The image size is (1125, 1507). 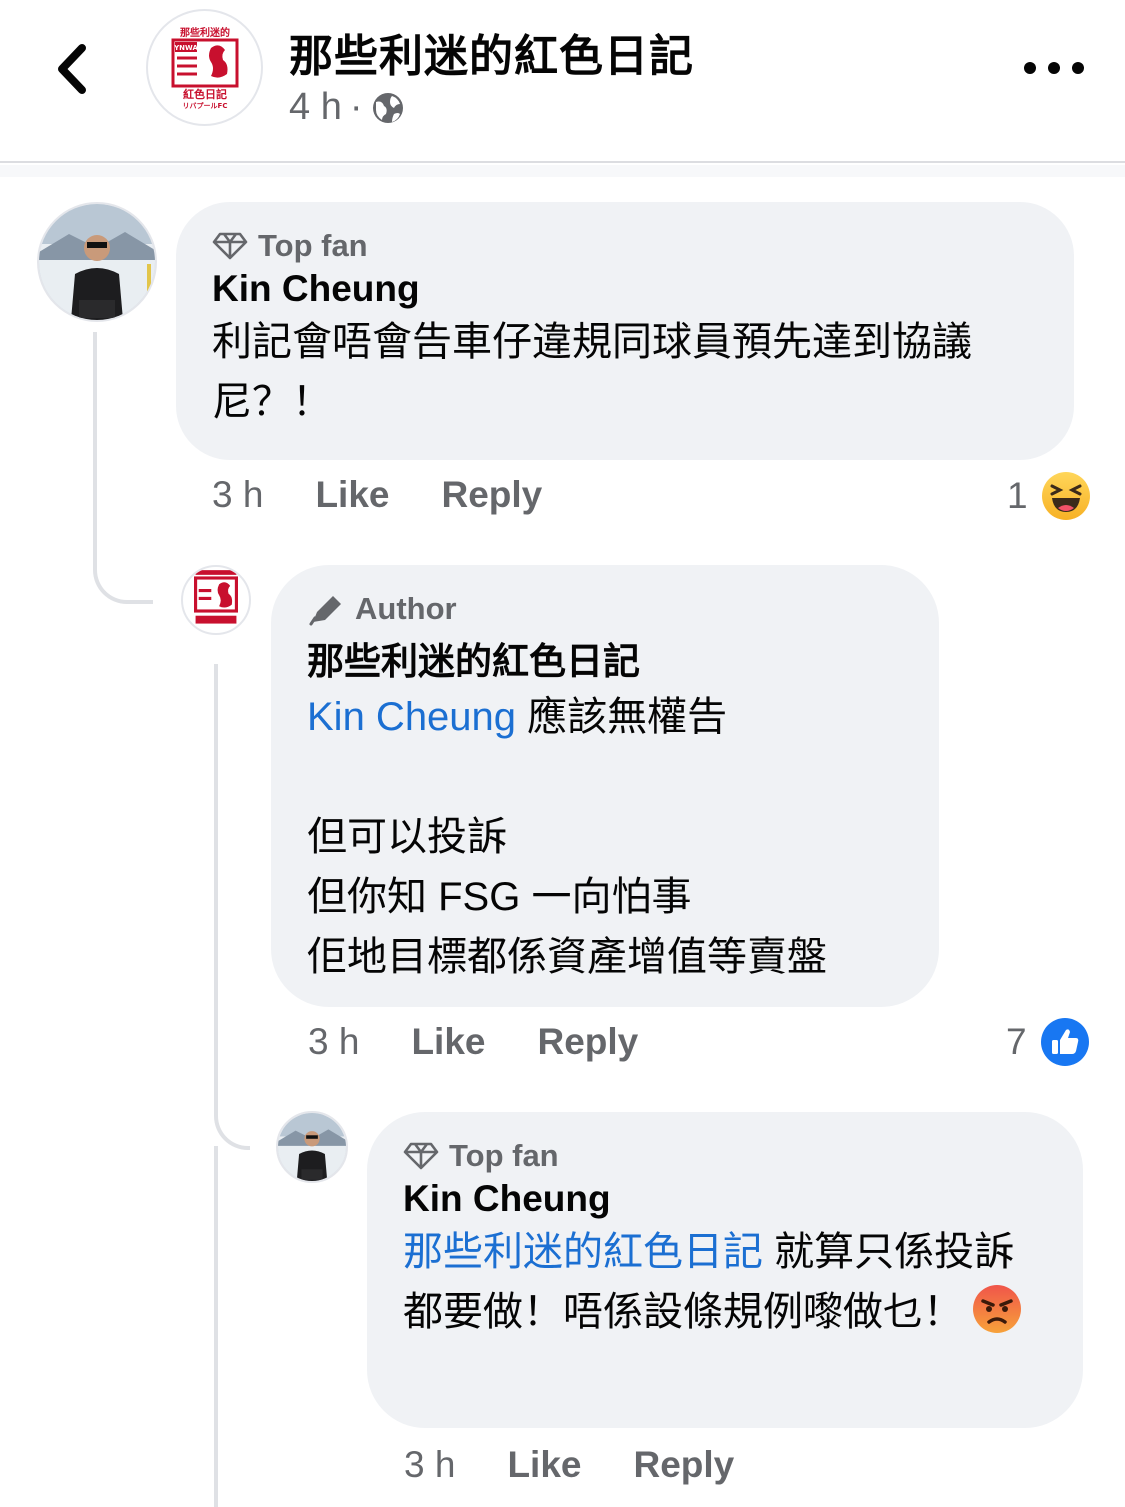 I want to click on comment-text: 利記會唔會告車仔違規同球員預先達到協議尼？！, so click(x=592, y=372).